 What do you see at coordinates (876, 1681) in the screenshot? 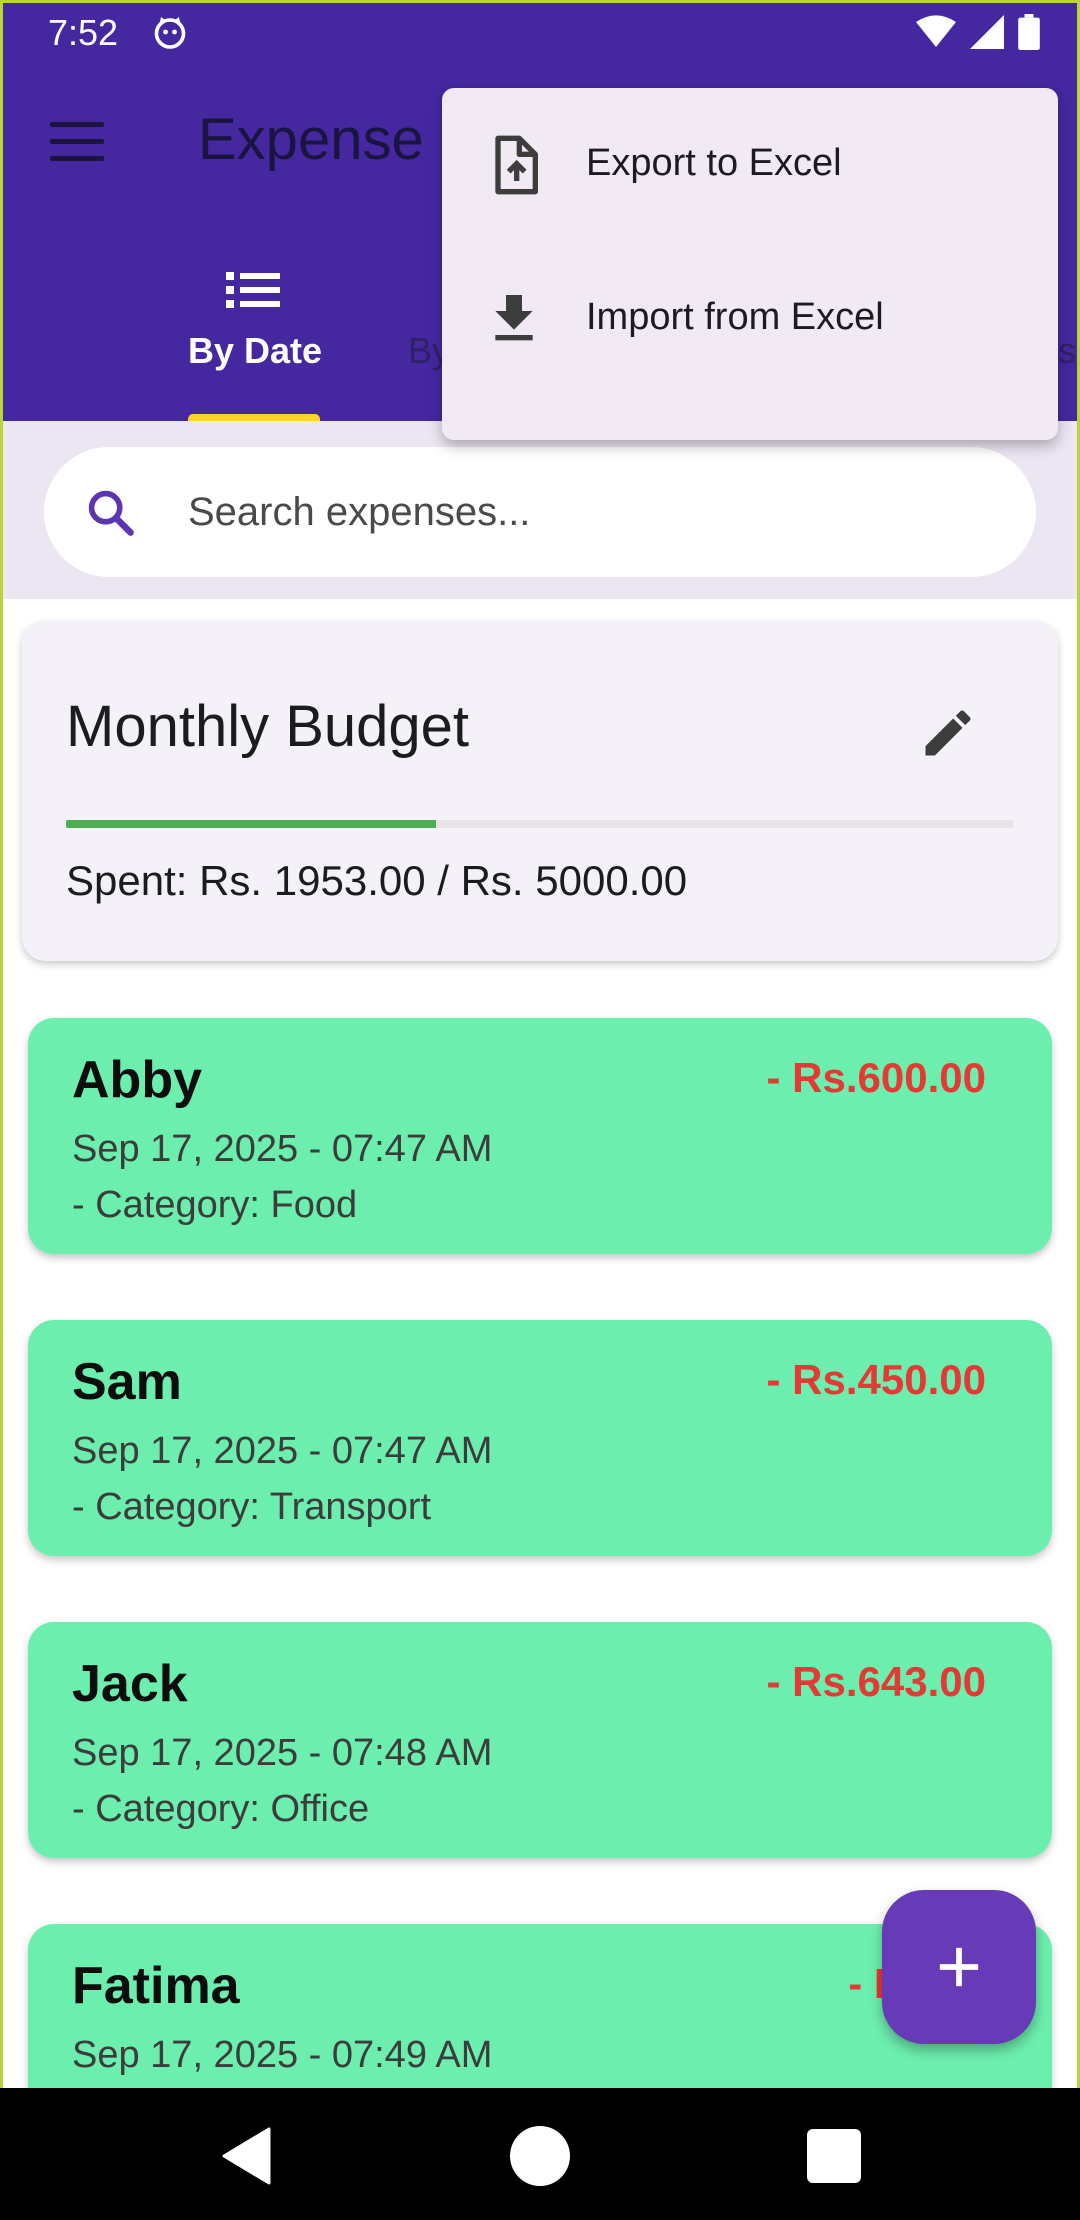
I see `expense-amount: - Rs.643.00` at bounding box center [876, 1681].